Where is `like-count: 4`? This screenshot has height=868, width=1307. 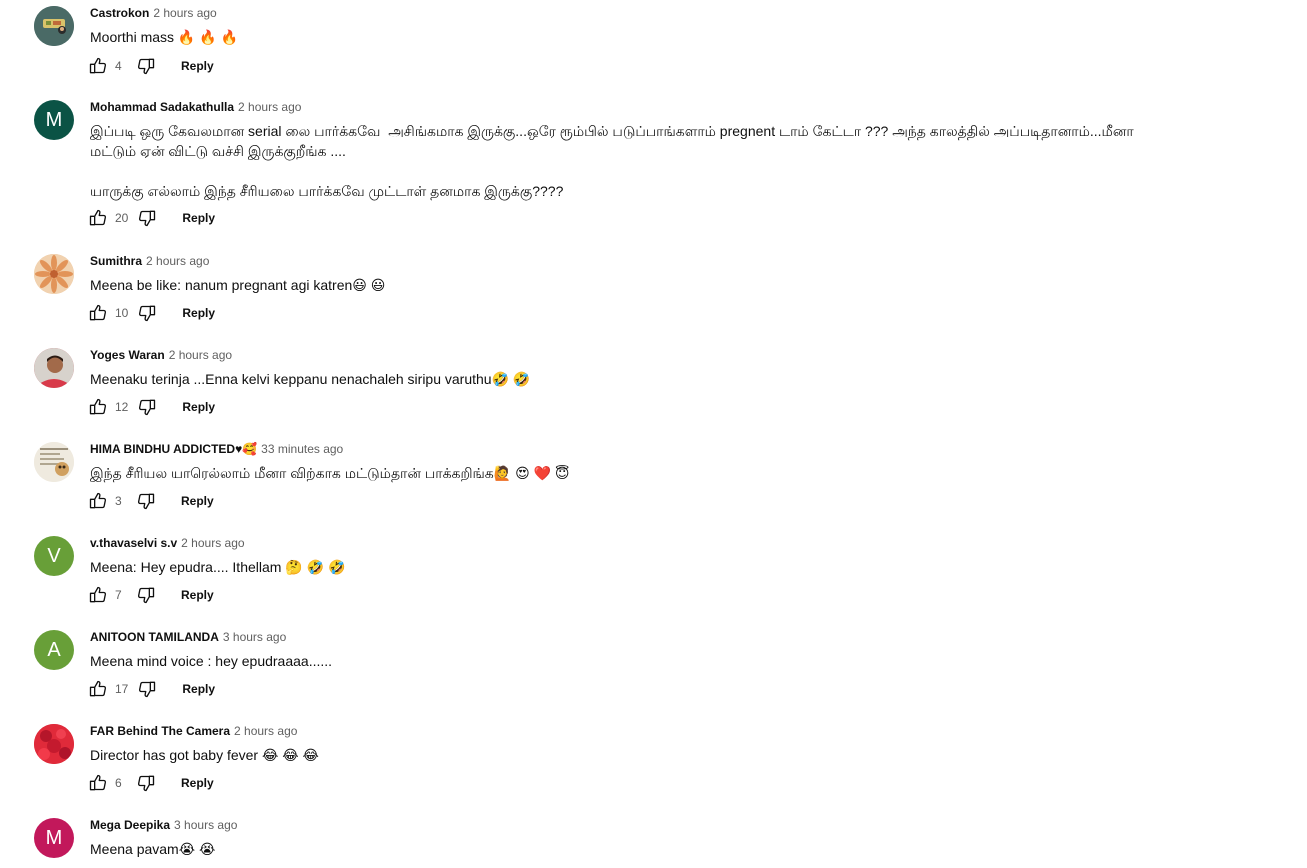
like-count: 4 is located at coordinates (118, 66).